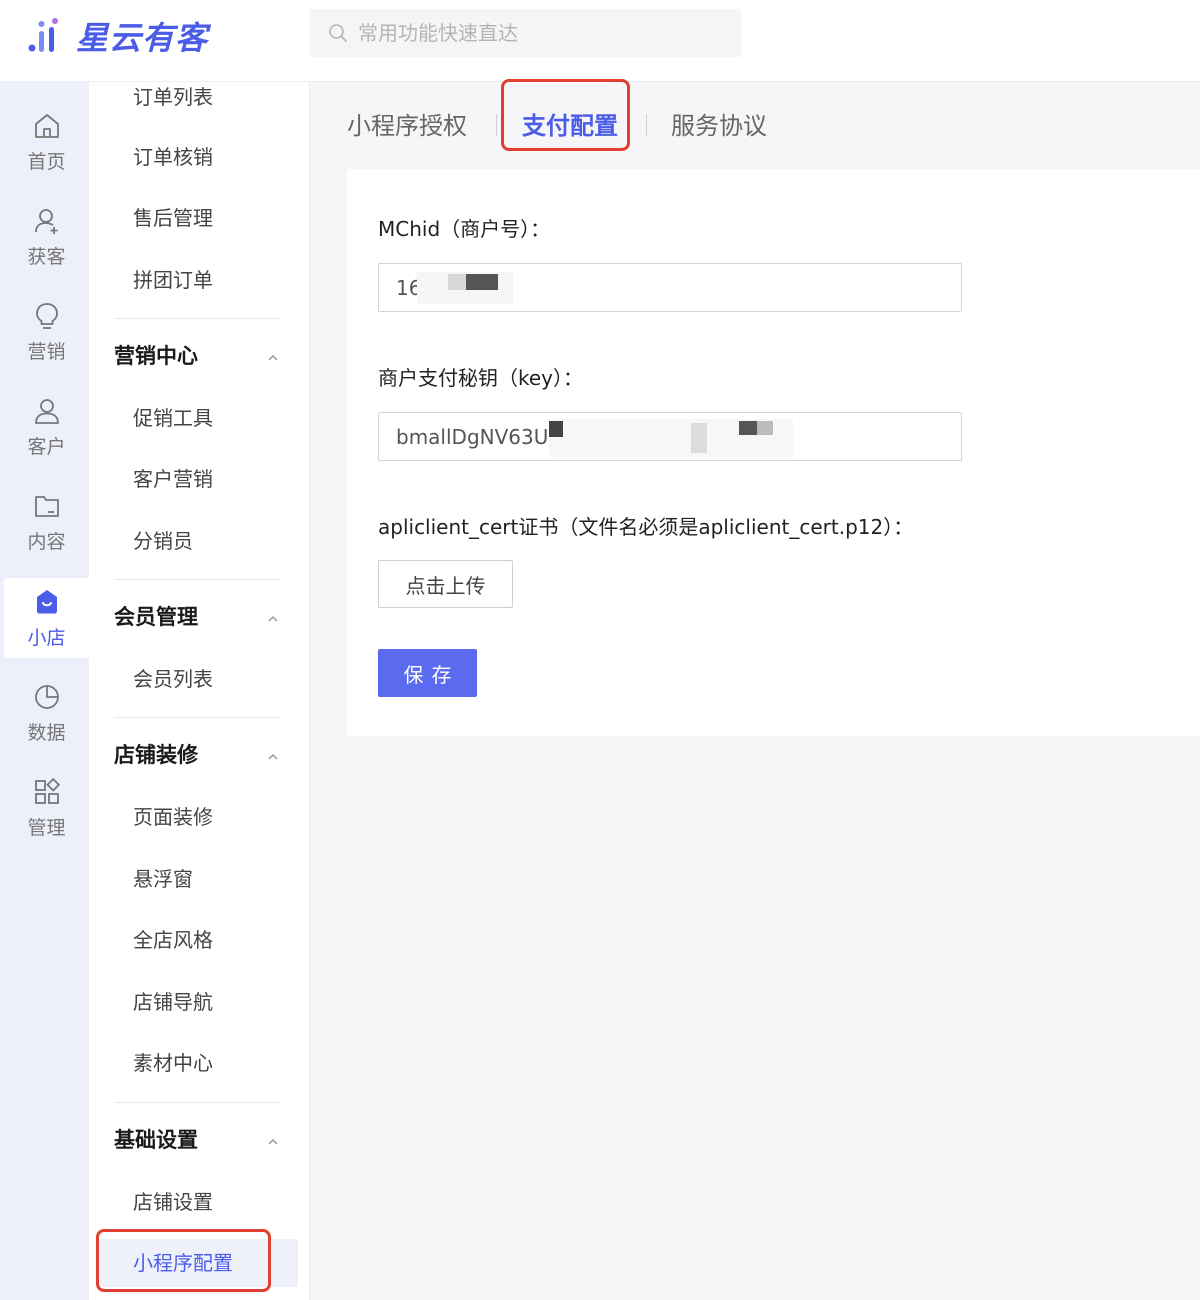 Image resolution: width=1200 pixels, height=1300 pixels. Describe the element at coordinates (670, 436) in the screenshot. I see `key-field` at that location.